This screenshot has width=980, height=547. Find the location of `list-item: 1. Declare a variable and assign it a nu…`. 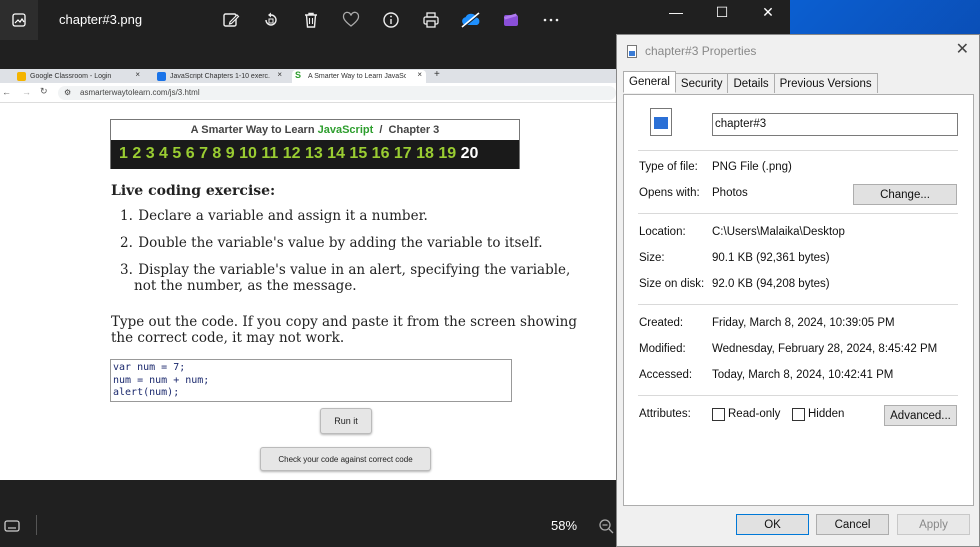

list-item: 1. Declare a variable and assign it a nu… is located at coordinates (274, 216).